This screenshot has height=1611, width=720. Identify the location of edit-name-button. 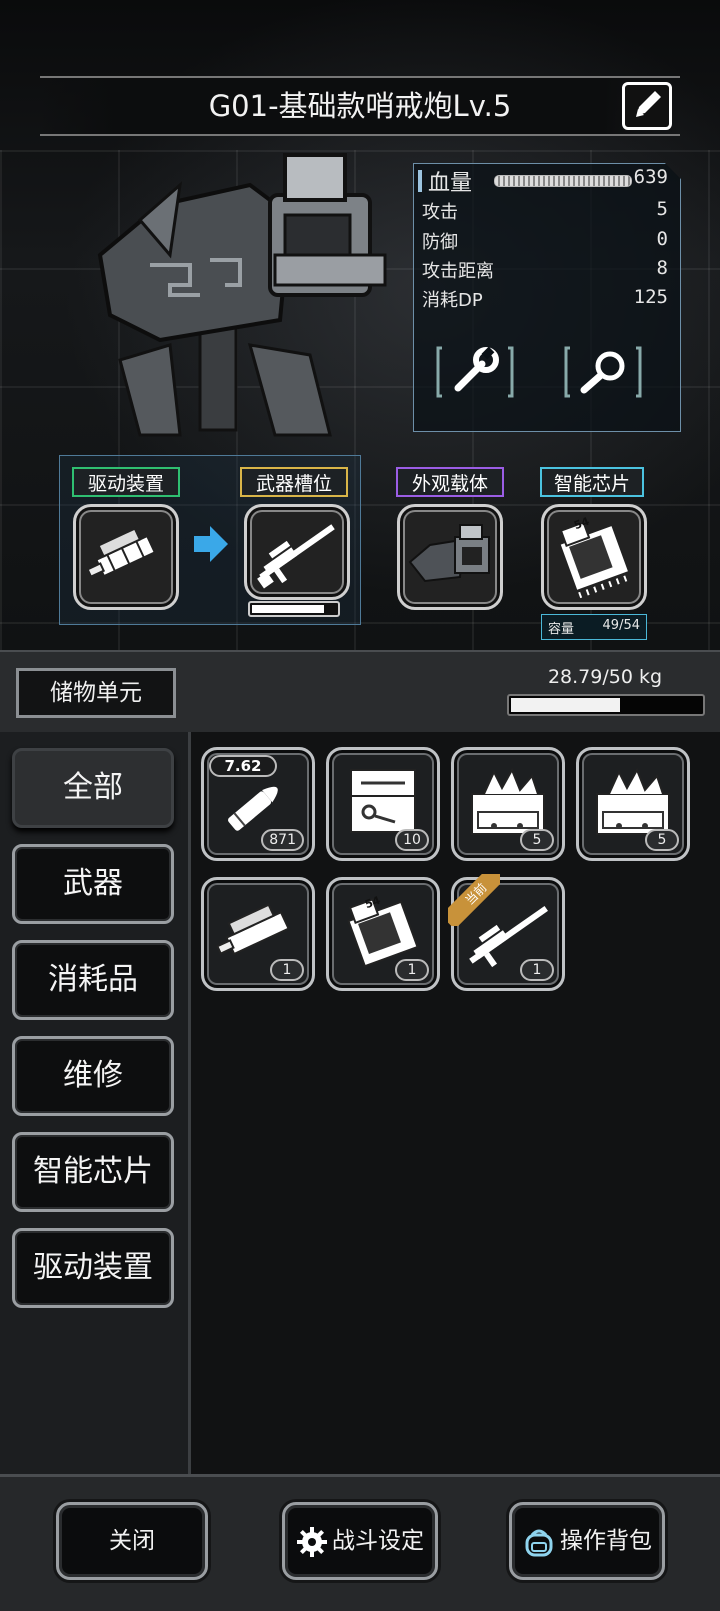
(647, 106).